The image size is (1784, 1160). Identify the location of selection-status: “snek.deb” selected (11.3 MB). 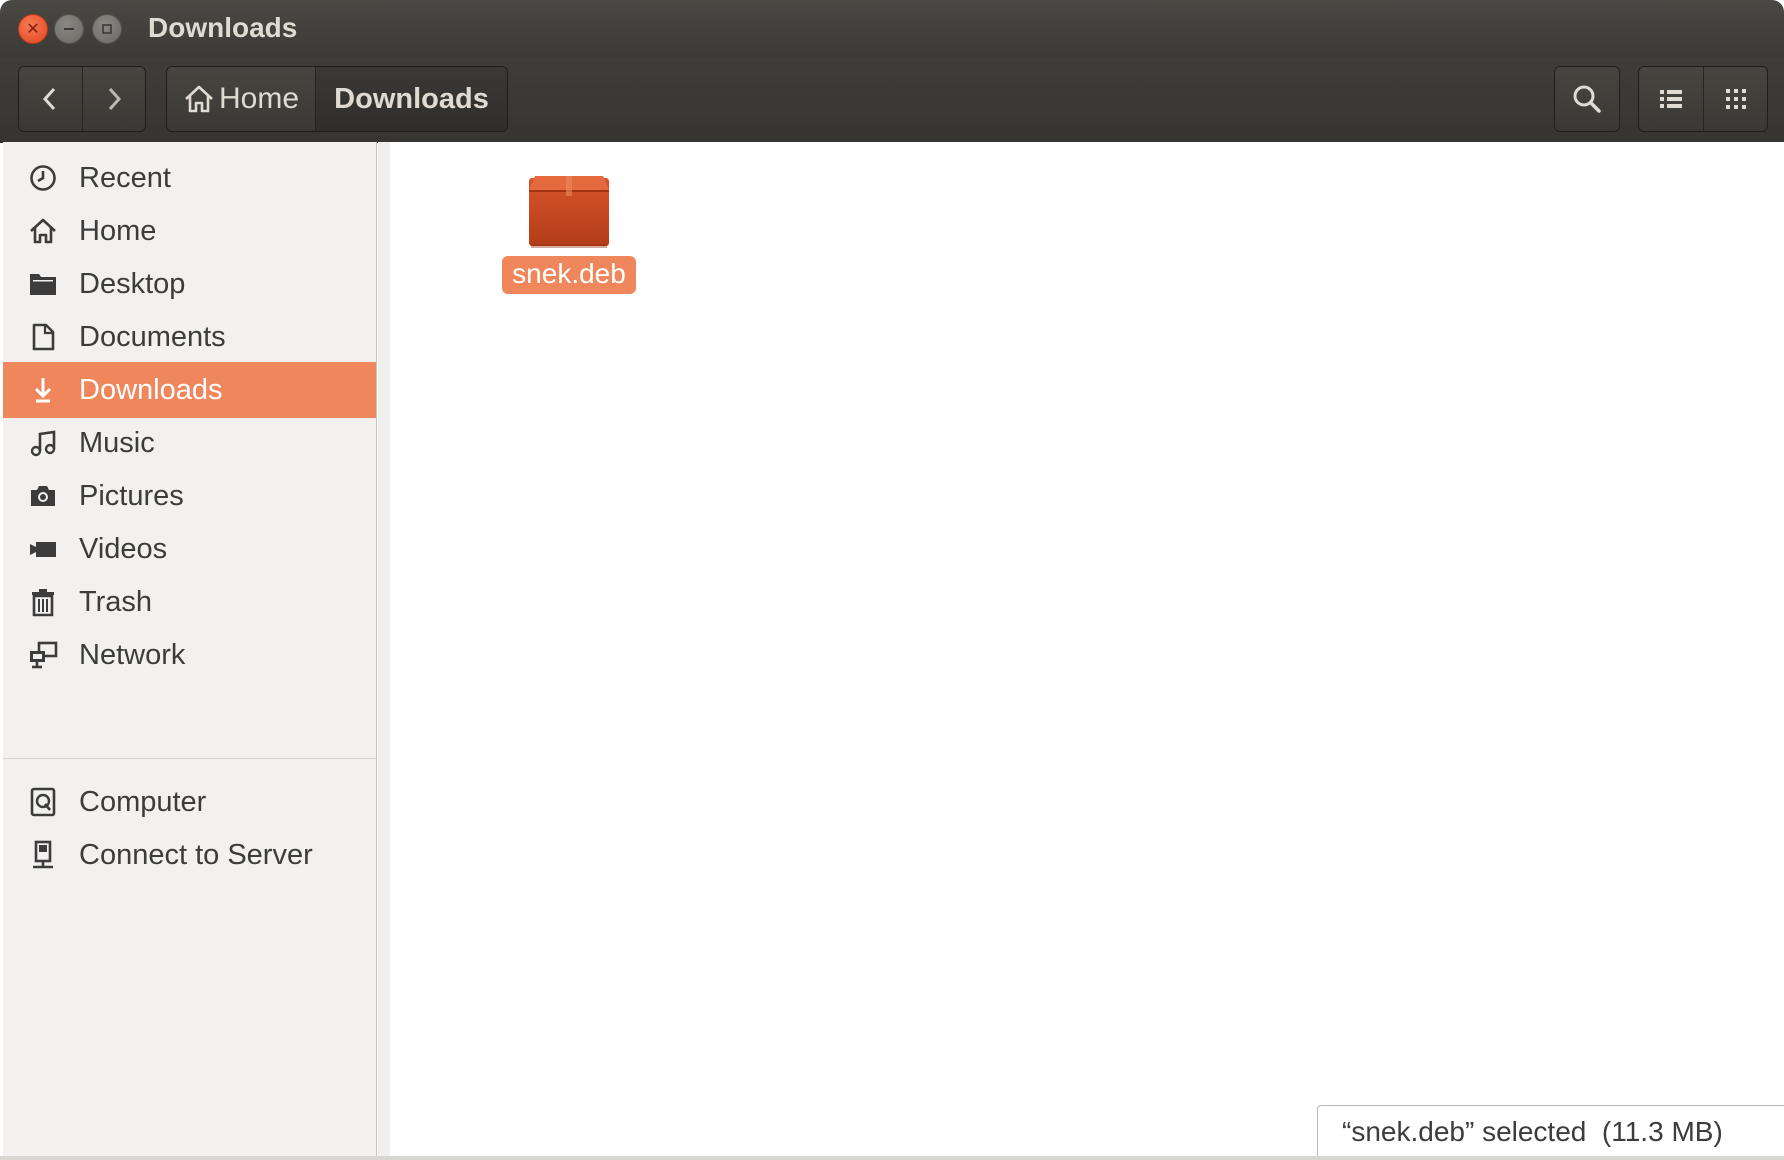
(1550, 1131).